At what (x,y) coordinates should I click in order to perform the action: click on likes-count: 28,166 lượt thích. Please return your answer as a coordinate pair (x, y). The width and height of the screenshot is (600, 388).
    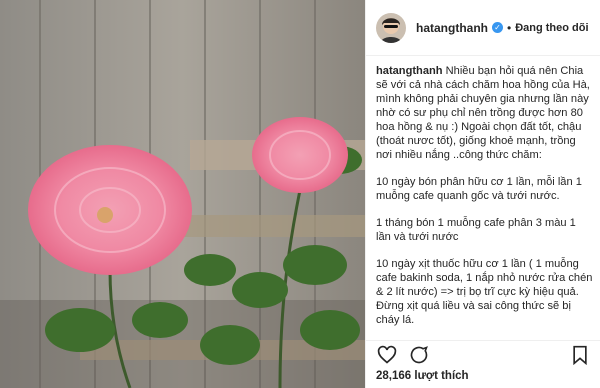
    Looking at the image, I should click on (422, 376).